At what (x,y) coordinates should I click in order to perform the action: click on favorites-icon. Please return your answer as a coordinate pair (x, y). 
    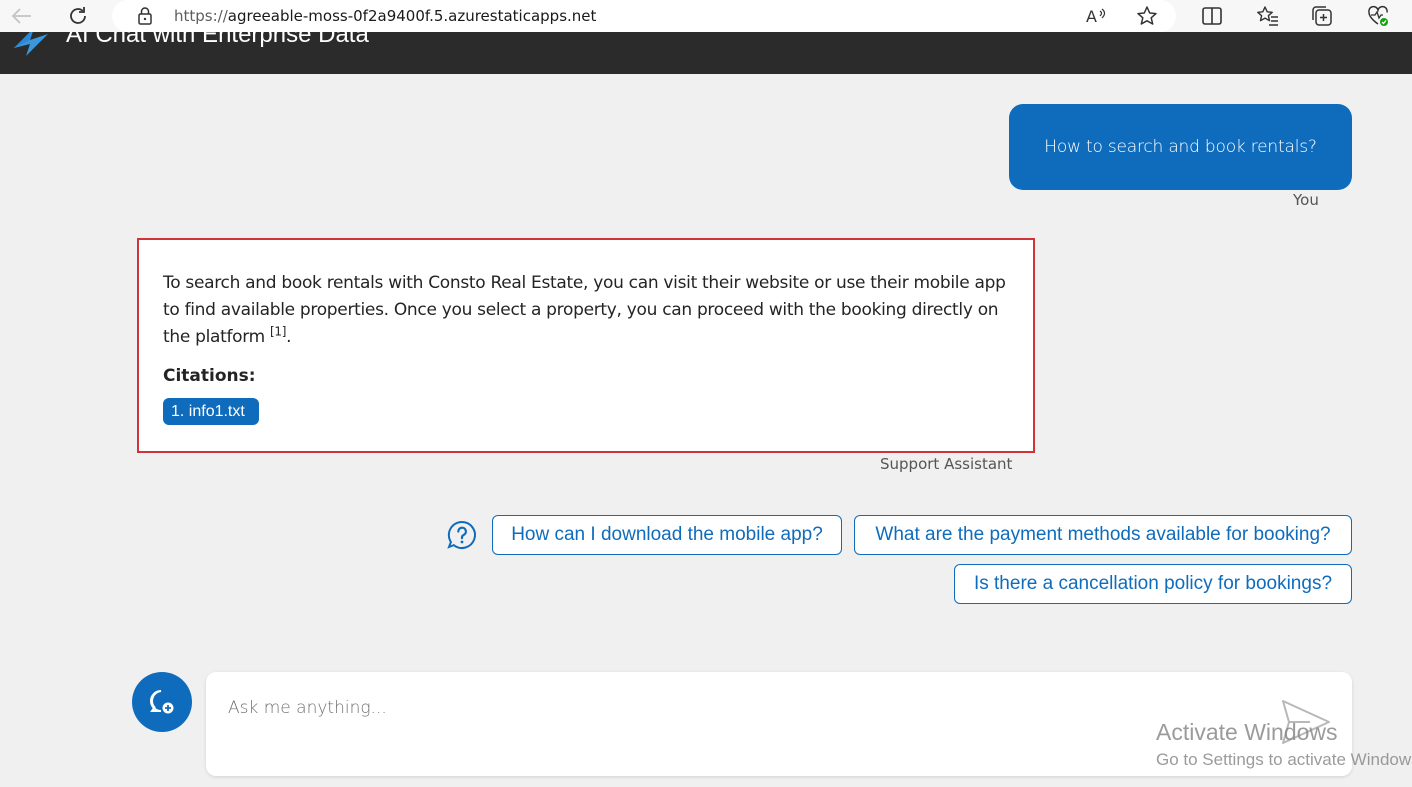
    Looking at the image, I should click on (1268, 16).